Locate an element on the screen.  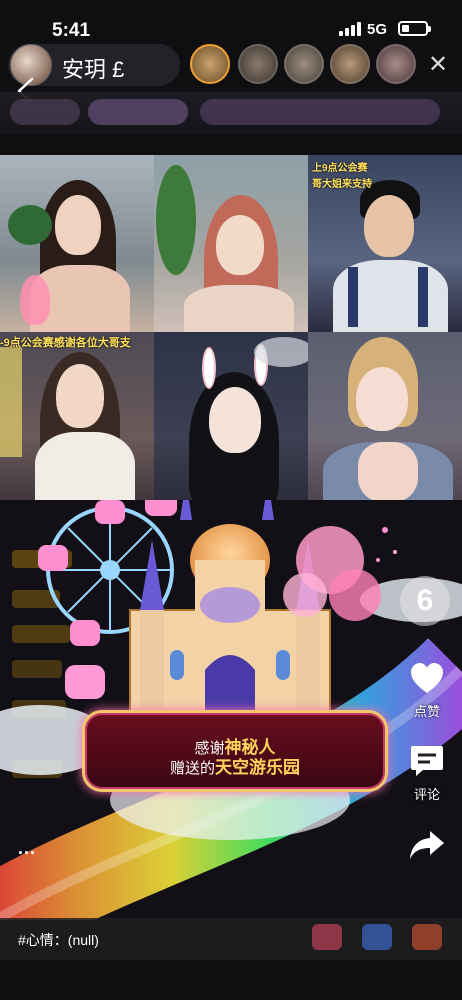
video-tile-4: -9点公会赛感谢各位大哥支 is located at coordinates (77, 420).